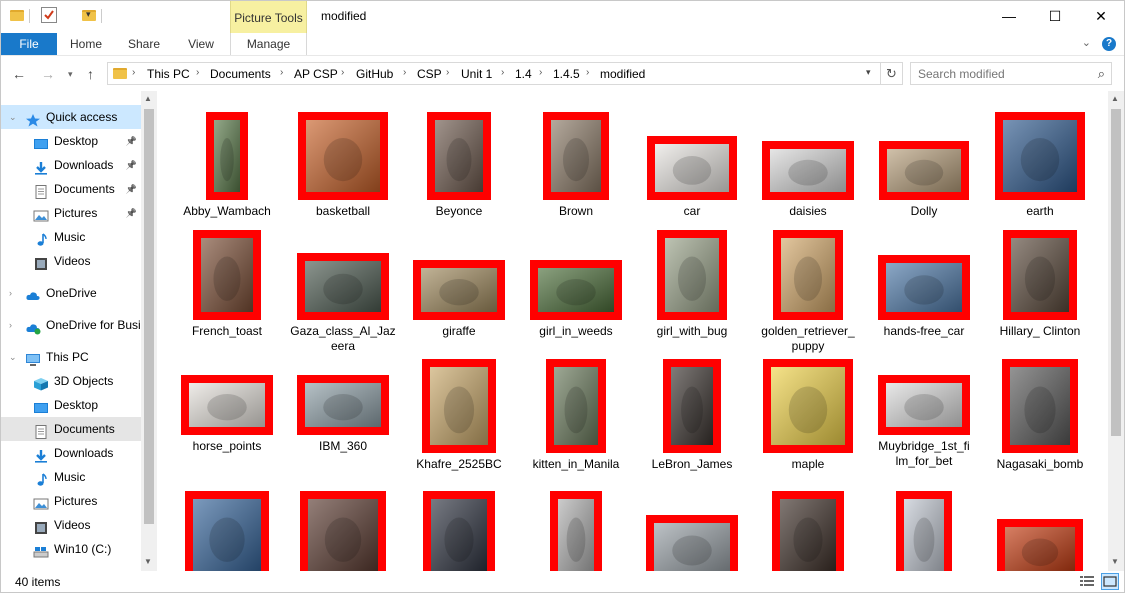 The height and width of the screenshot is (593, 1125). Describe the element at coordinates (71, 453) in the screenshot. I see `nav-item-downloads: Downloads` at that location.